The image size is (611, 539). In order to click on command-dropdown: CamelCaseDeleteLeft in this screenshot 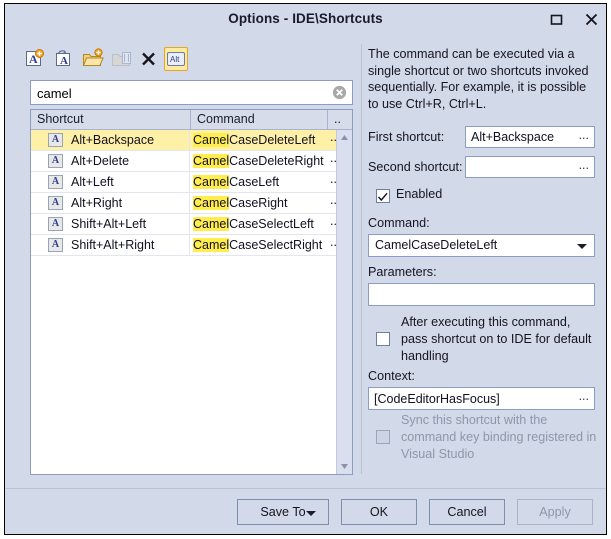, I will do `click(481, 245)`.